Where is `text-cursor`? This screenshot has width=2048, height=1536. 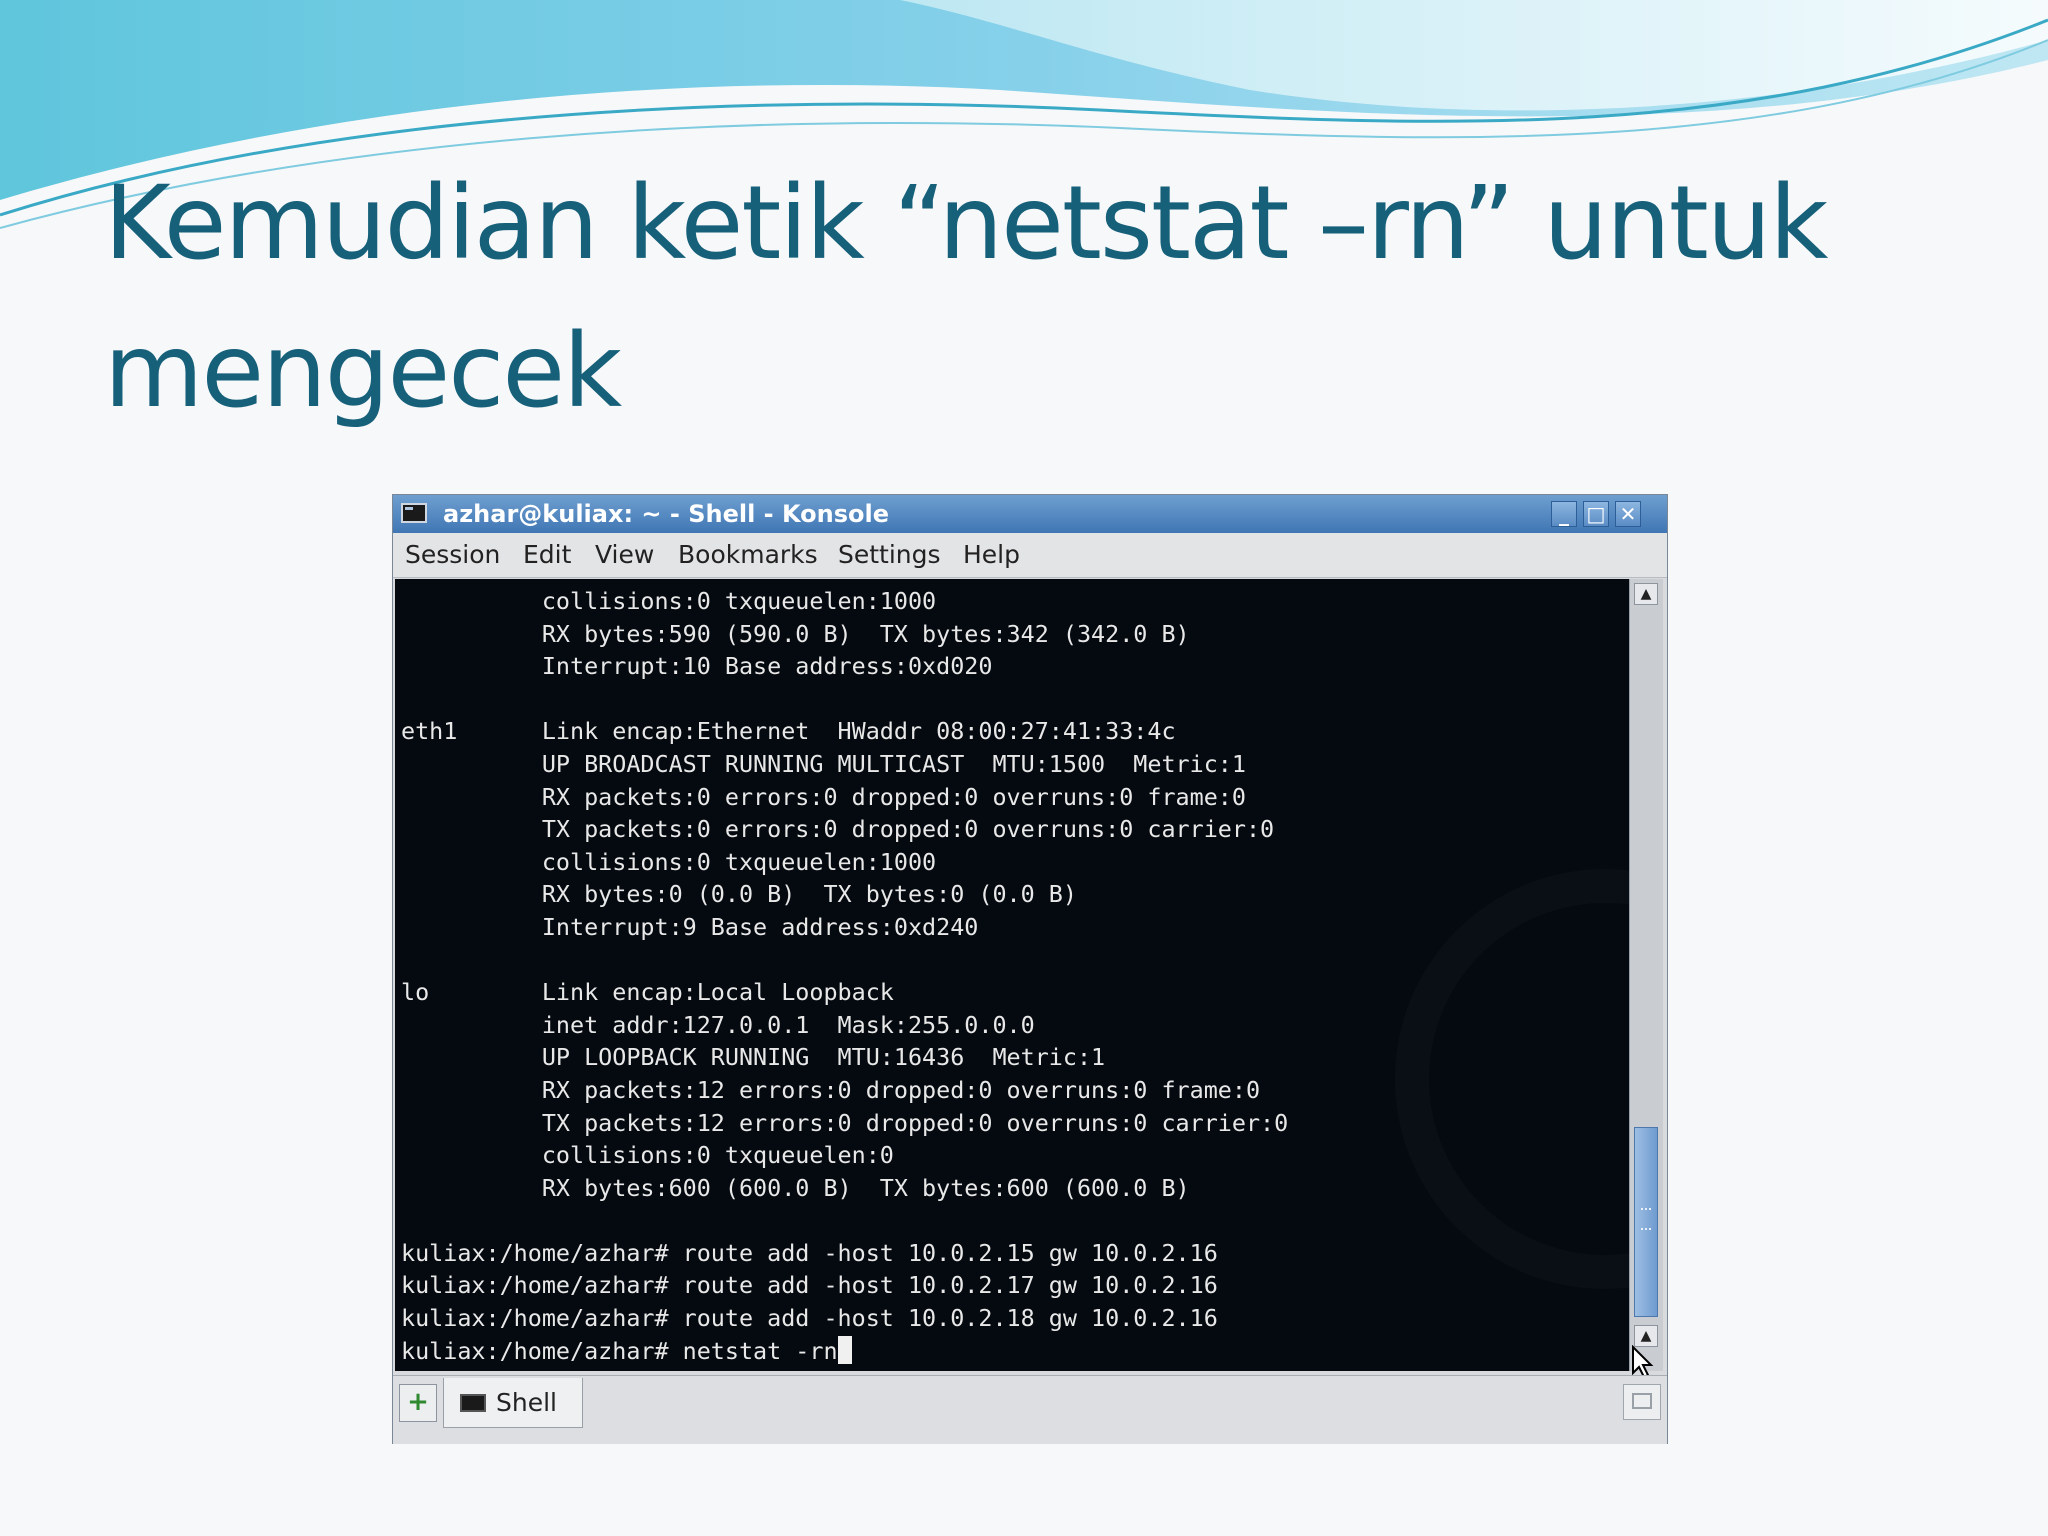 text-cursor is located at coordinates (844, 1349).